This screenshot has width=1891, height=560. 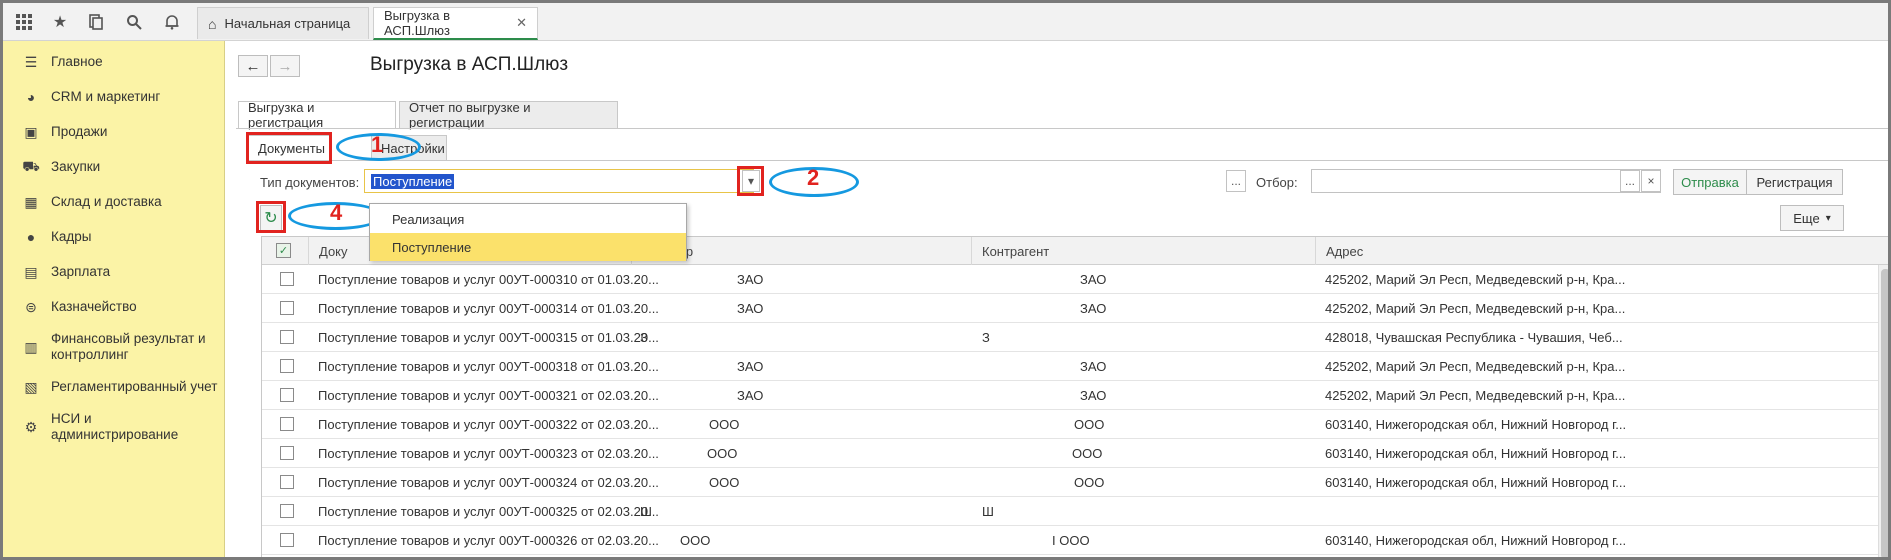 I want to click on tab-report: Отчет по выгрузке и регистрации, so click(x=508, y=115).